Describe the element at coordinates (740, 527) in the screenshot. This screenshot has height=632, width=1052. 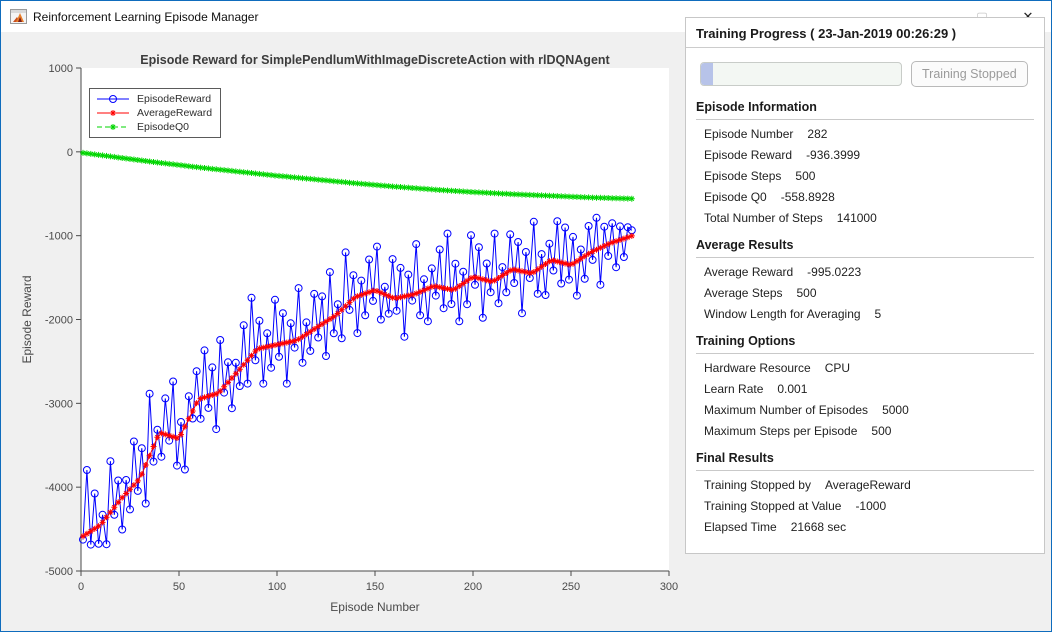
I see `info-label: Elapsed Time` at that location.